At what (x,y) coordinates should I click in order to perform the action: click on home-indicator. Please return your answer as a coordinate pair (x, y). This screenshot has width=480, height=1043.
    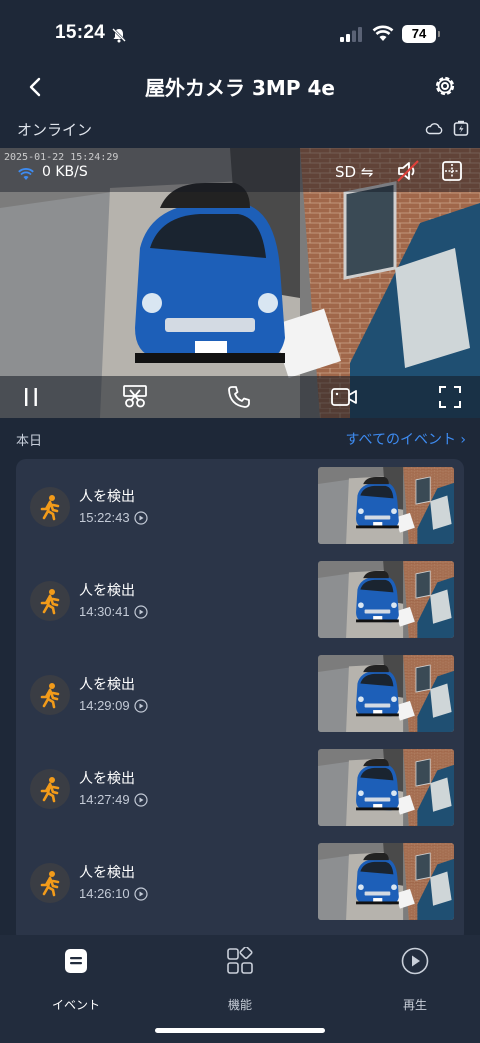
    Looking at the image, I should click on (240, 1030).